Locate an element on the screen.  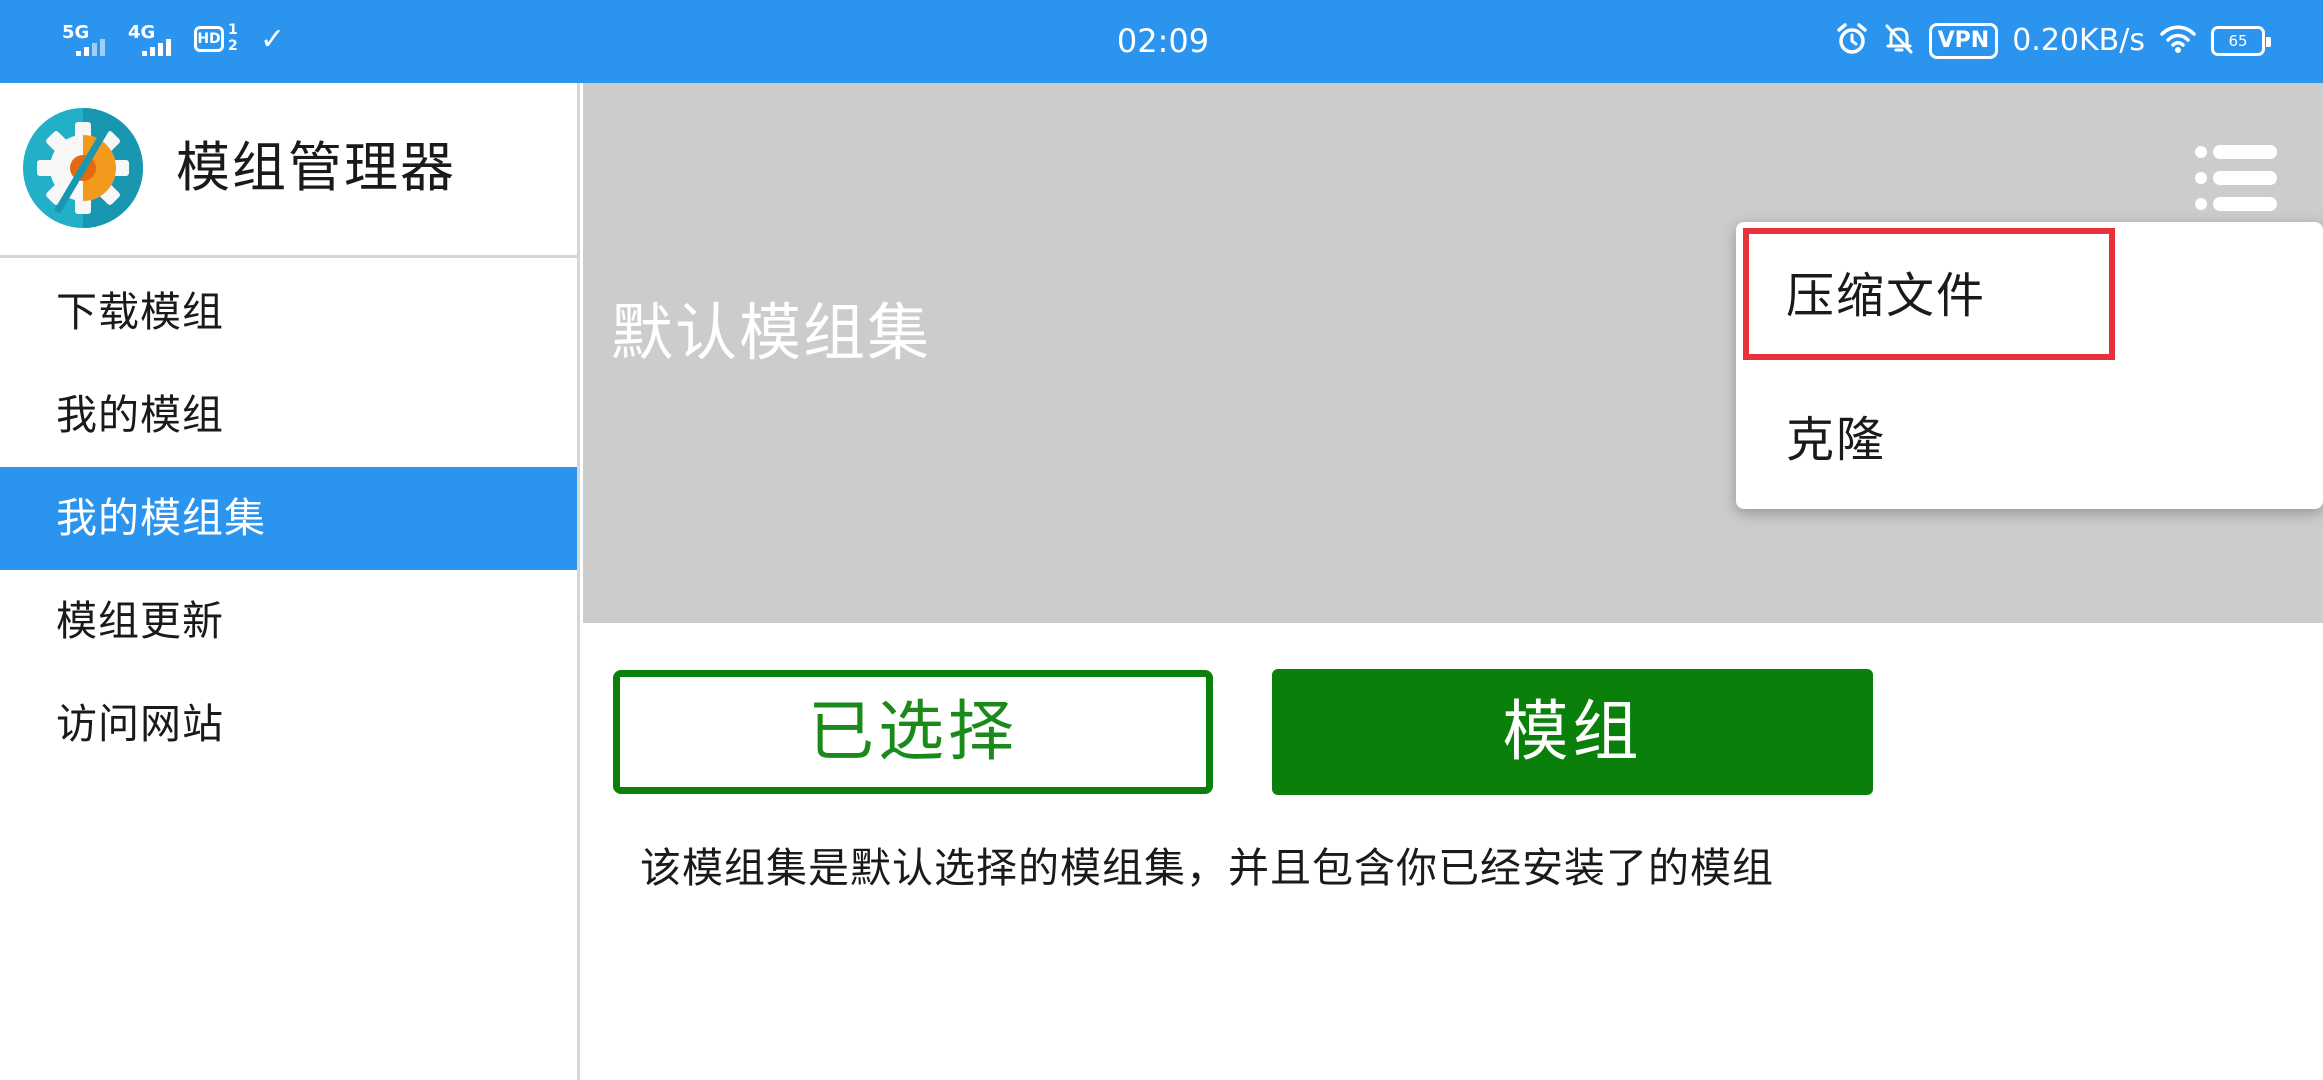
menu-item-compress-file: 压缩文件 is located at coordinates (1886, 296).